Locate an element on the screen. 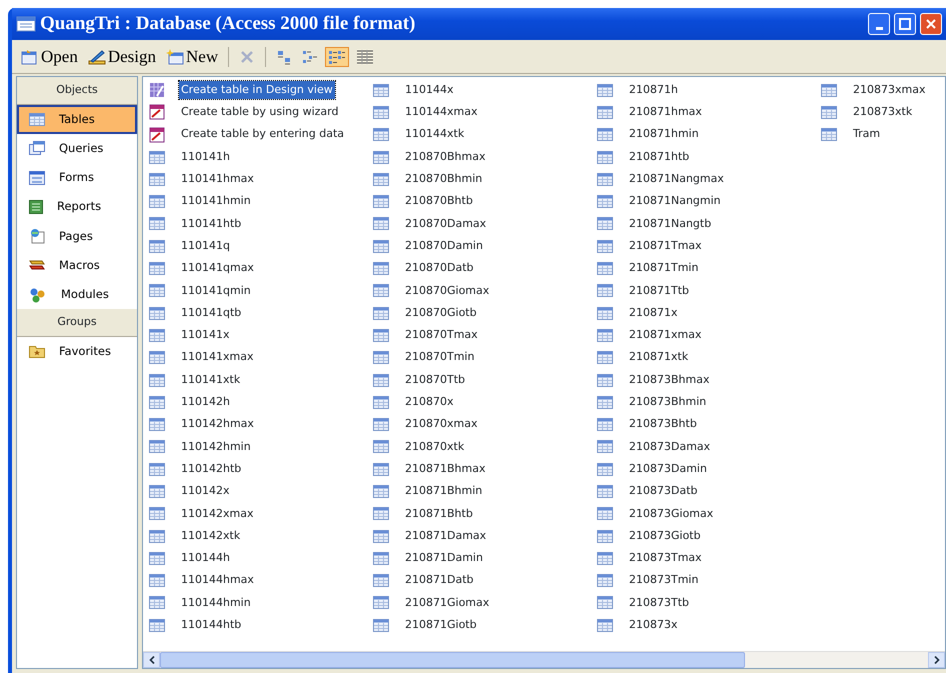 The height and width of the screenshot is (673, 946). list-item: 210871Damax is located at coordinates (445, 536).